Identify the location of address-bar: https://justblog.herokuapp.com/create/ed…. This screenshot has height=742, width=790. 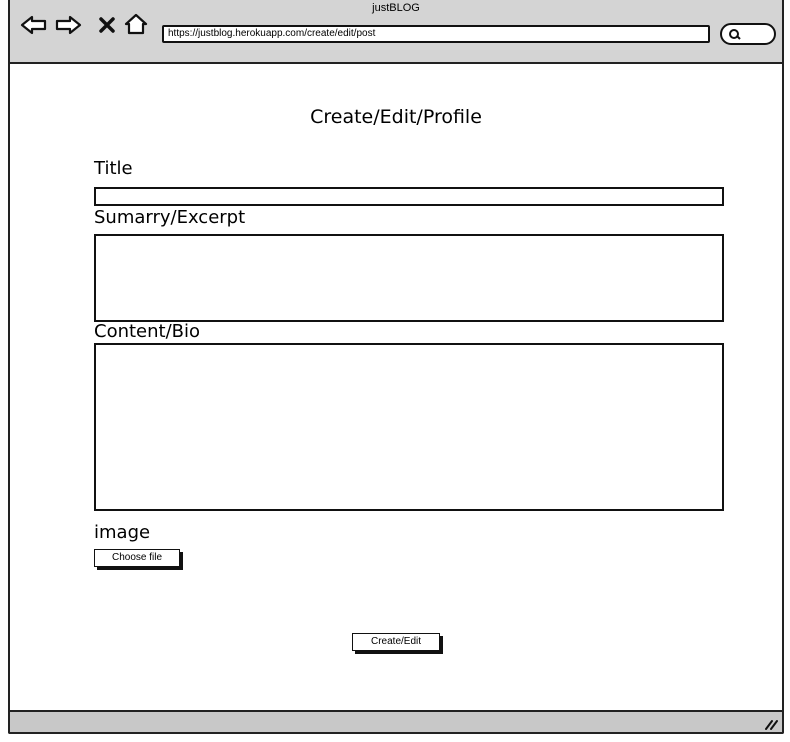
(436, 34).